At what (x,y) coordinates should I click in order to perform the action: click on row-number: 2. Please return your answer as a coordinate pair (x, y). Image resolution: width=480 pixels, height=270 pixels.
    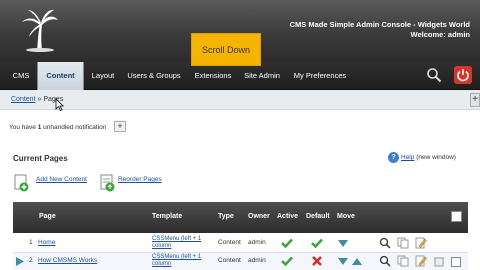
    Looking at the image, I should click on (31, 260).